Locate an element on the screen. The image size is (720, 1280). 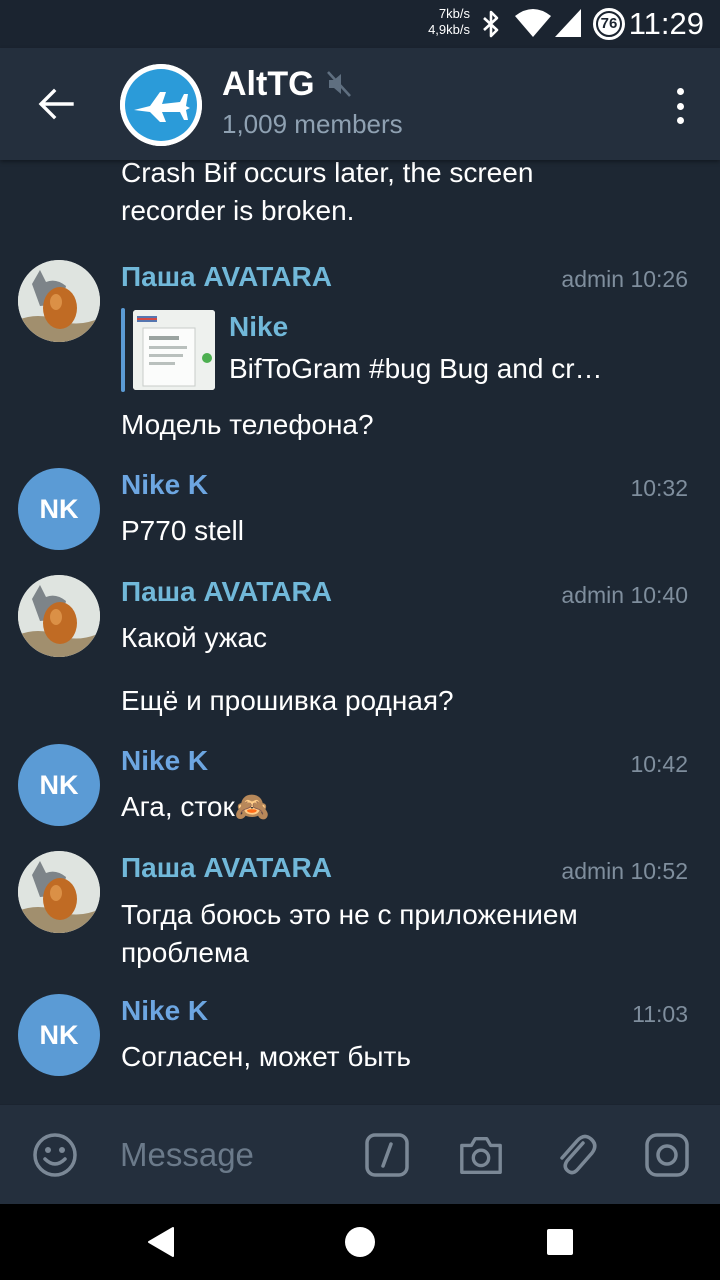
message-meta: 10:32 is located at coordinates (659, 488).